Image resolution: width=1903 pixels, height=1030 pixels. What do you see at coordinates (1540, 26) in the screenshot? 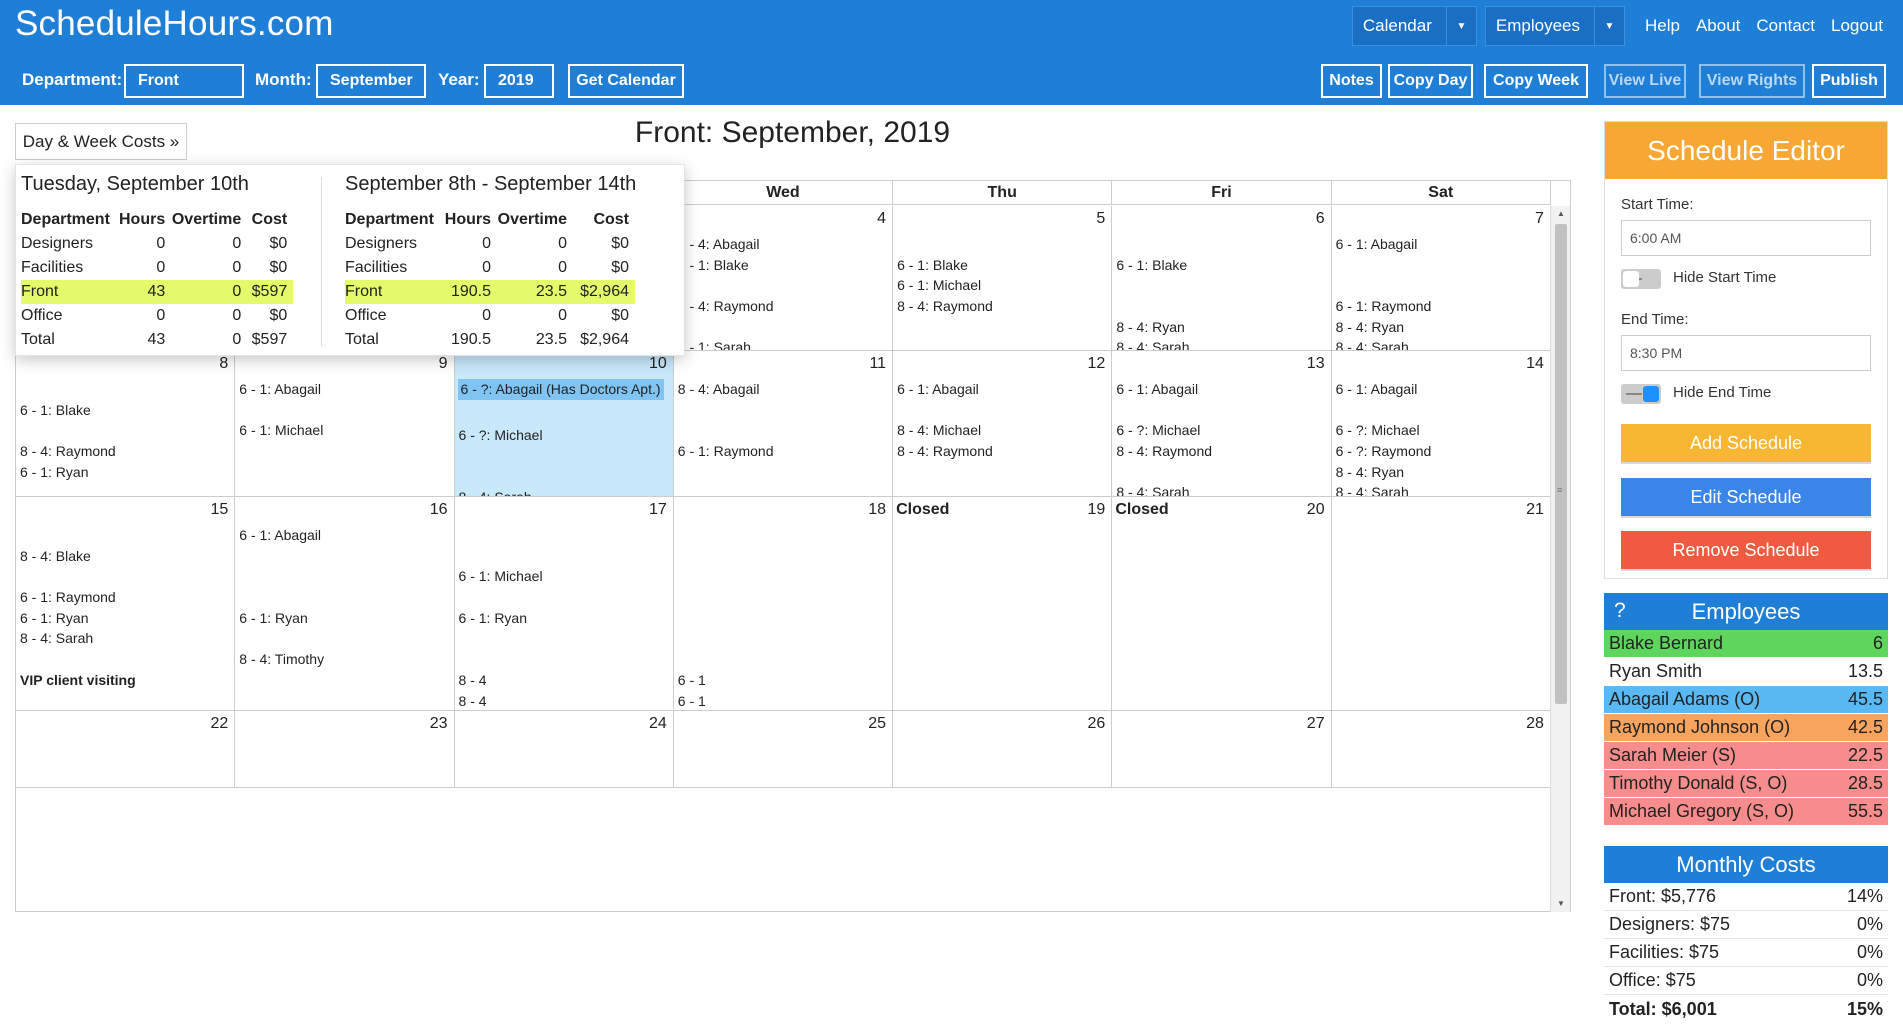
I see `employees-menu-label: Employees` at bounding box center [1540, 26].